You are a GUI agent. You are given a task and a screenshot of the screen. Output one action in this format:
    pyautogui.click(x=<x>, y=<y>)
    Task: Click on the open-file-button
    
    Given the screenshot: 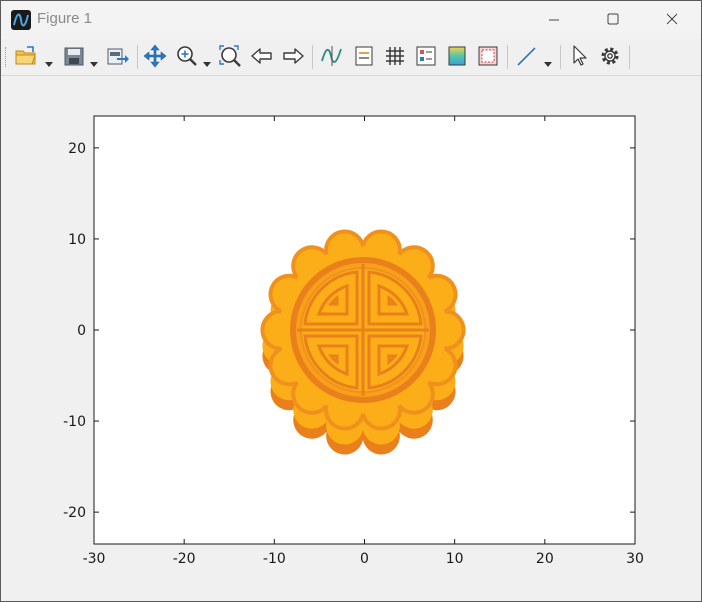 What is the action you would take?
    pyautogui.click(x=26, y=56)
    